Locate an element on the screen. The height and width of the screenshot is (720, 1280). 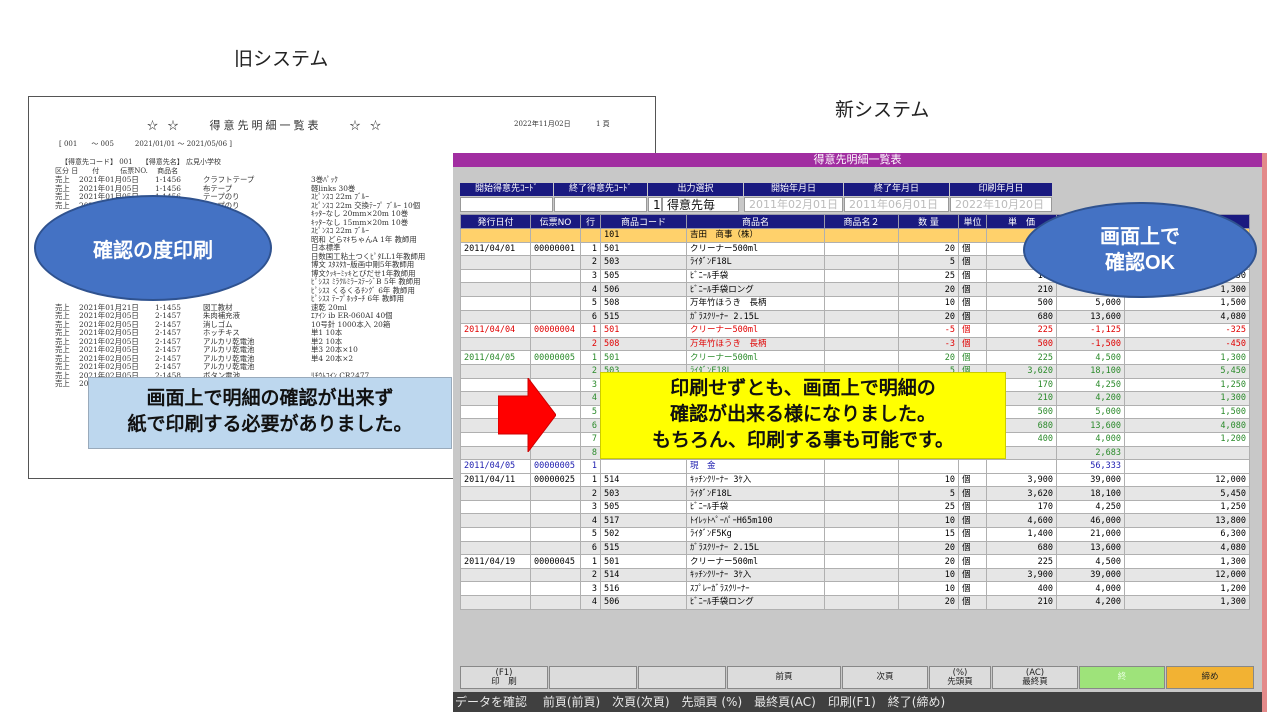
grid-cell: クリーナー500ml is located at coordinates (755, 561).